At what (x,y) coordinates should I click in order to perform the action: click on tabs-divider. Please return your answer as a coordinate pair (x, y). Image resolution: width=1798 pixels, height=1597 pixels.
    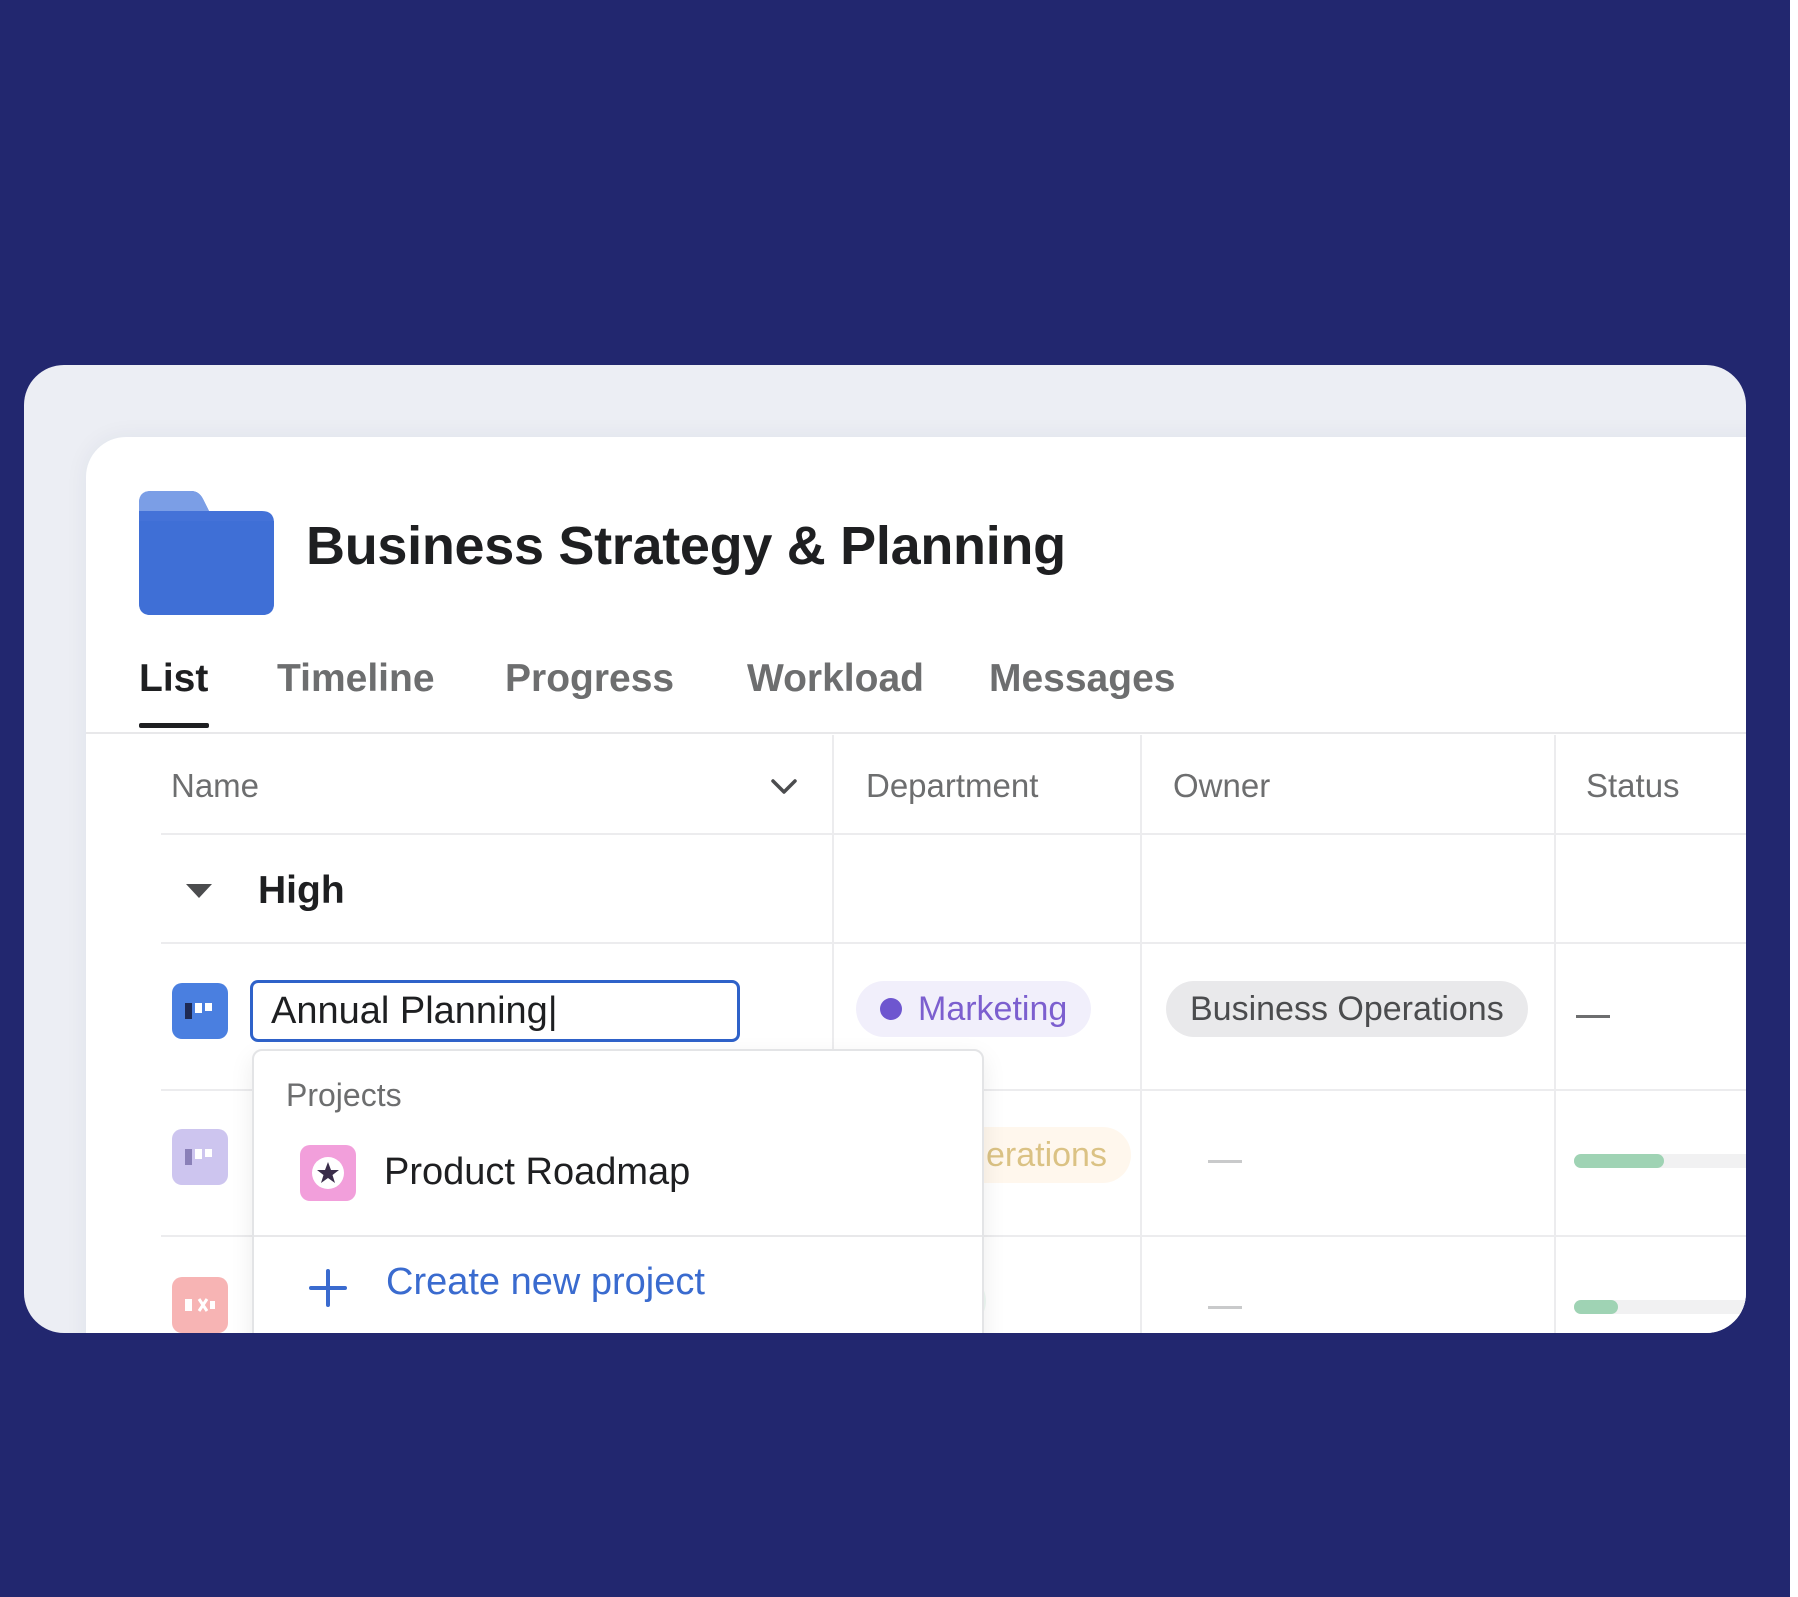
    Looking at the image, I should click on (916, 733).